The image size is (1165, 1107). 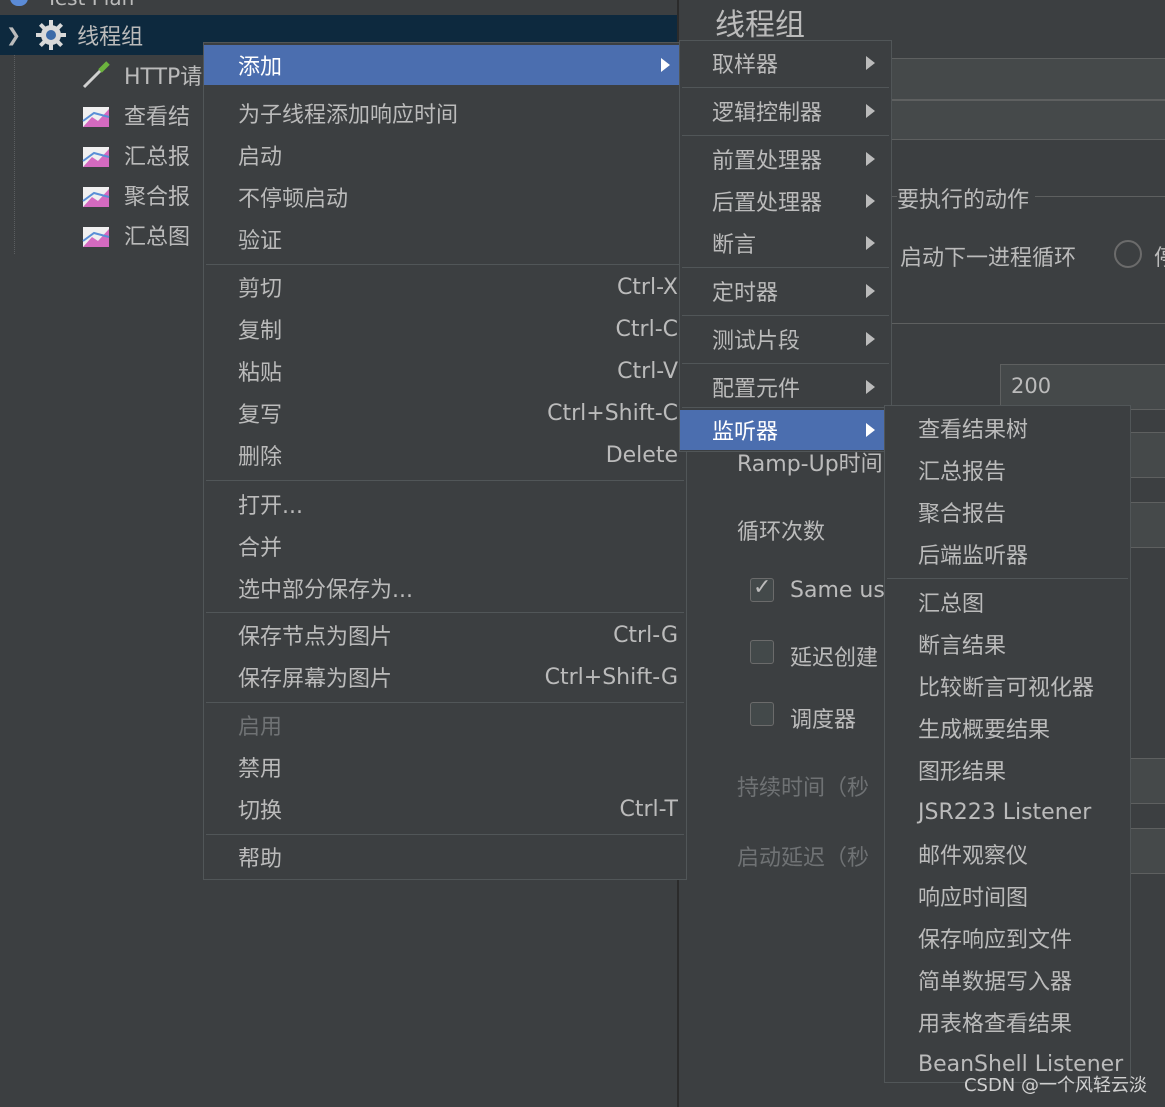 What do you see at coordinates (14, 151) in the screenshot?
I see `tree-guide-line` at bounding box center [14, 151].